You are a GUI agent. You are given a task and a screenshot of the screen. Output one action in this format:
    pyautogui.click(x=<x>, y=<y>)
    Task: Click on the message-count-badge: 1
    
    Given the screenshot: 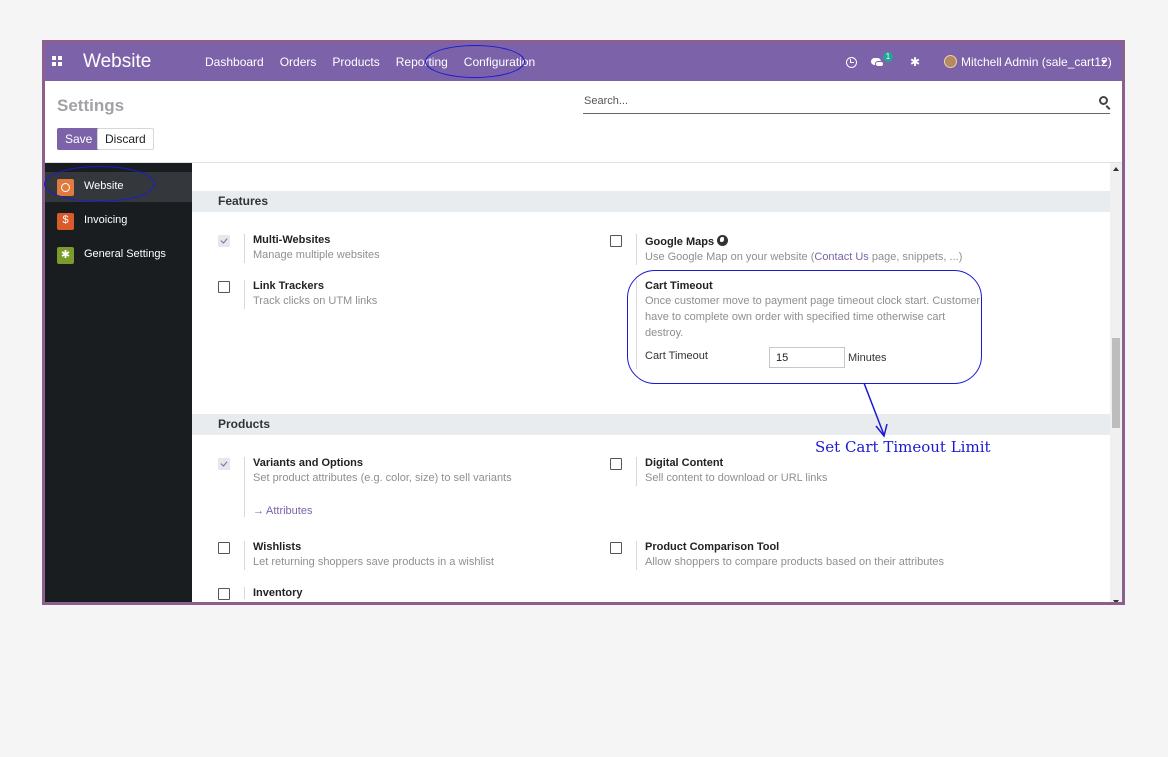 What is the action you would take?
    pyautogui.click(x=888, y=57)
    